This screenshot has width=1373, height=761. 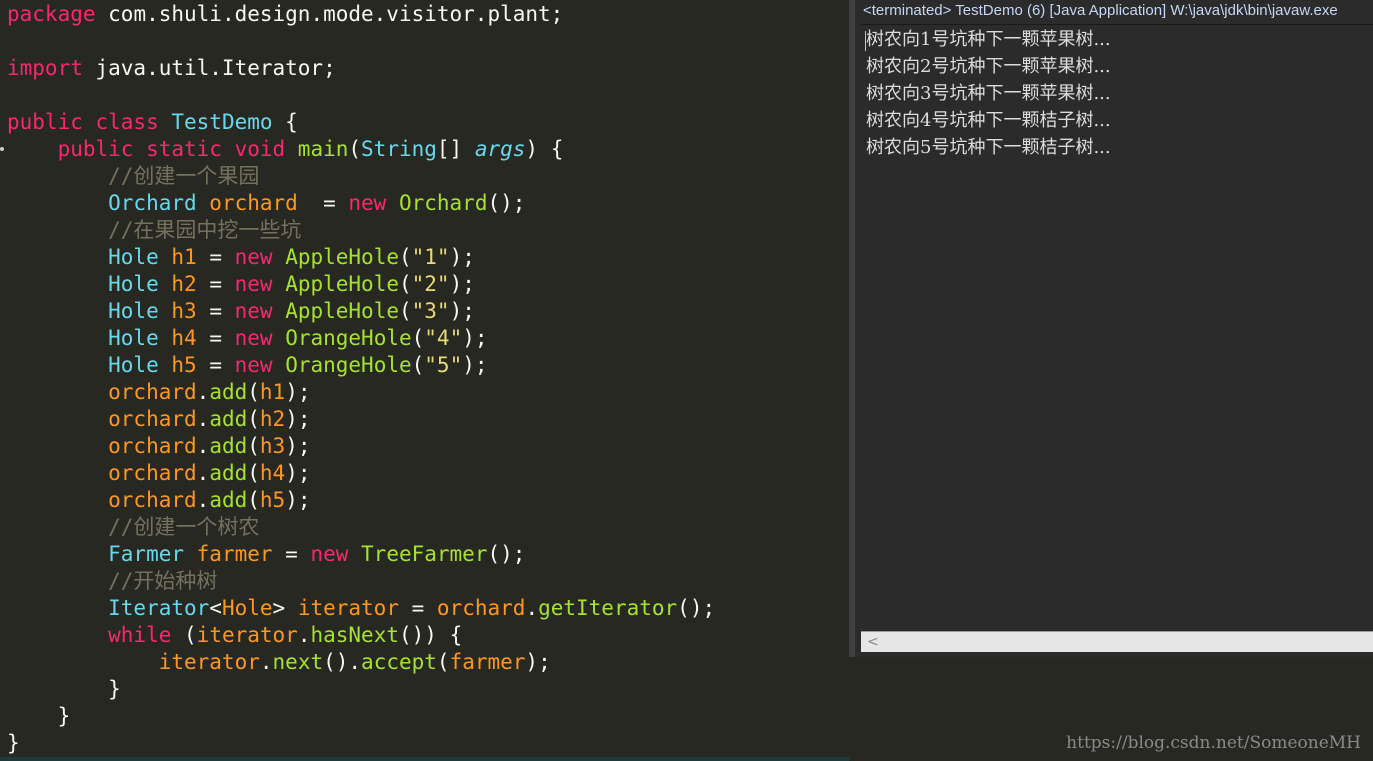 What do you see at coordinates (329, 14) in the screenshot?
I see `code-token: com.shuli.design.mode.visitor.plant;` at bounding box center [329, 14].